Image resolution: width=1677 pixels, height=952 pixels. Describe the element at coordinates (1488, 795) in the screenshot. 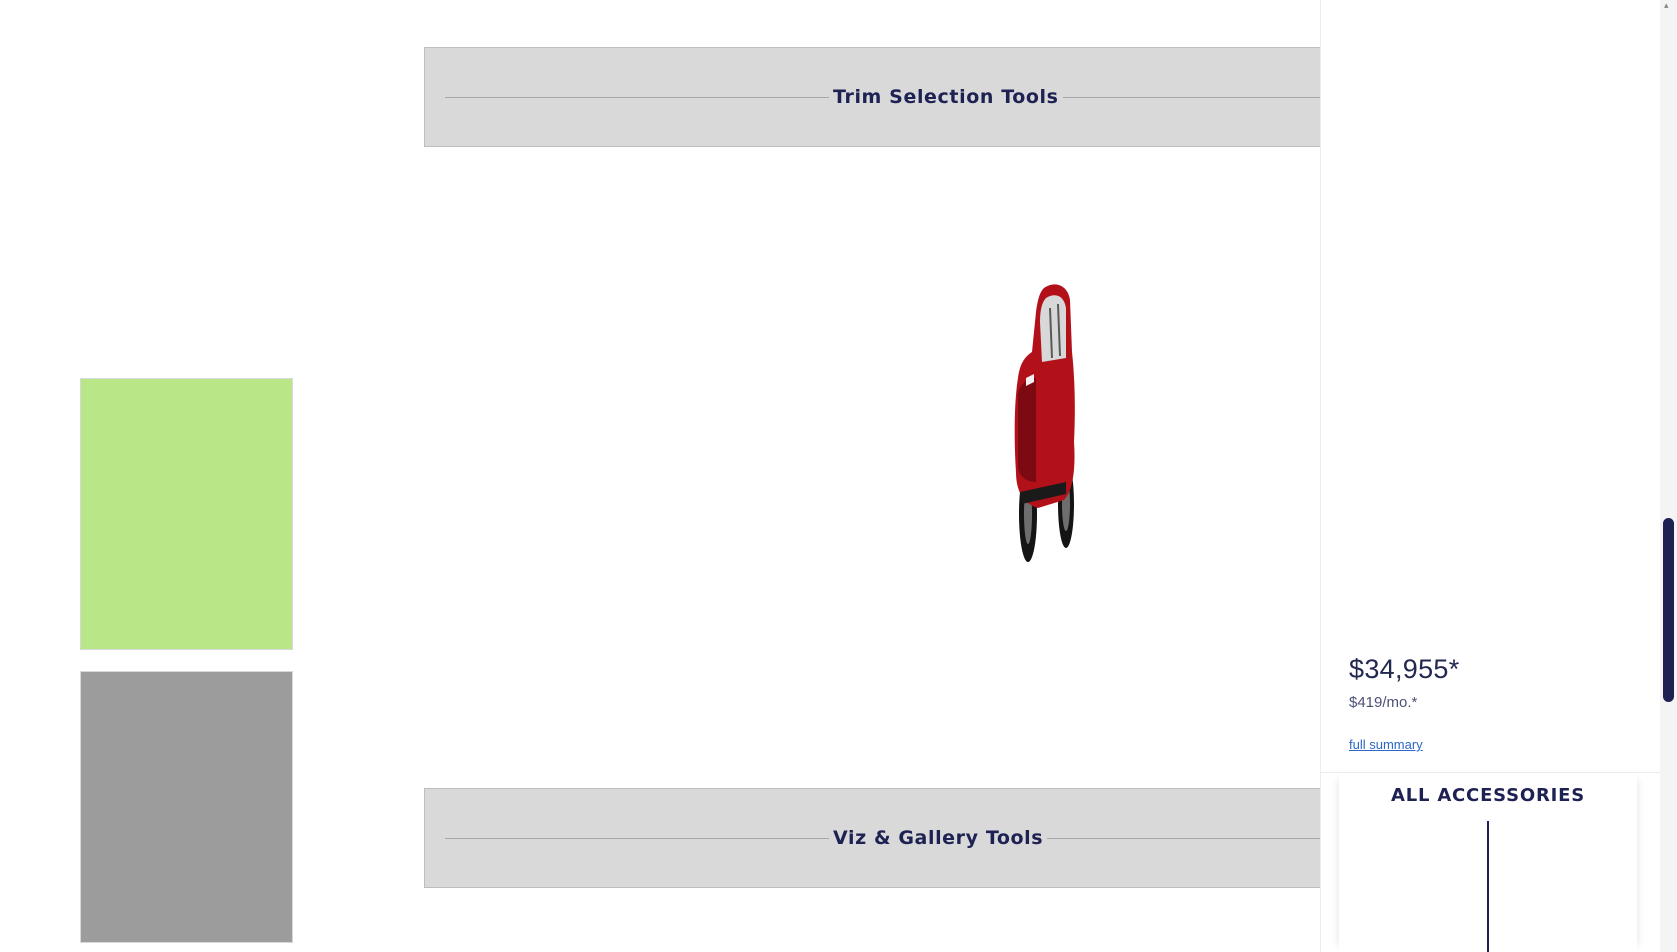

I see `all-accessories-heading: ALL ACCESSORIES` at that location.